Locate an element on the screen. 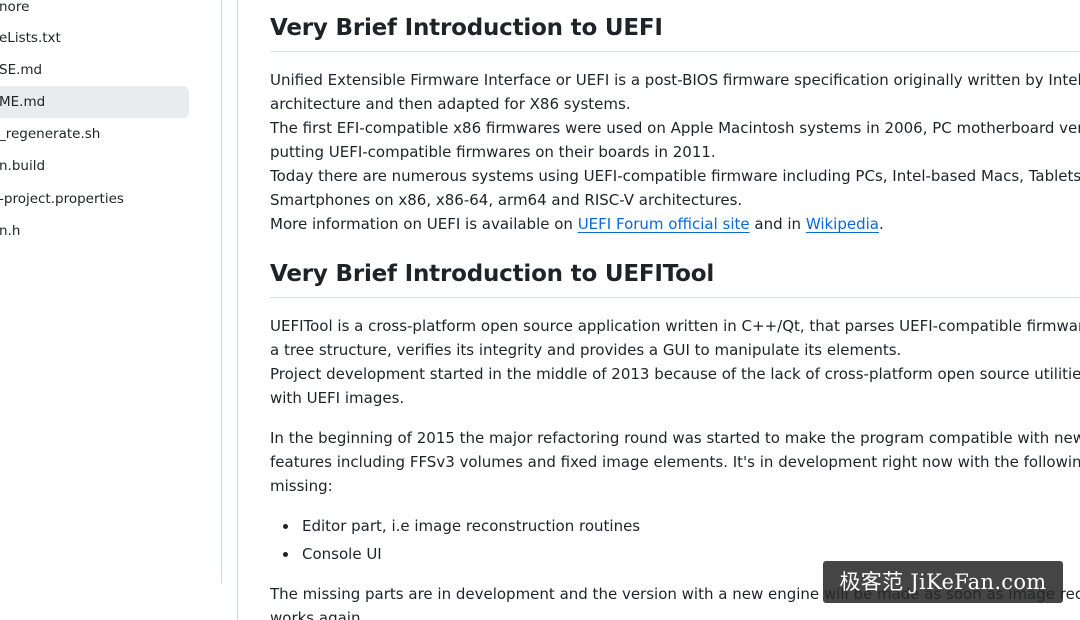 This screenshot has width=1080, height=620. paragraph-line: missing: is located at coordinates (301, 486).